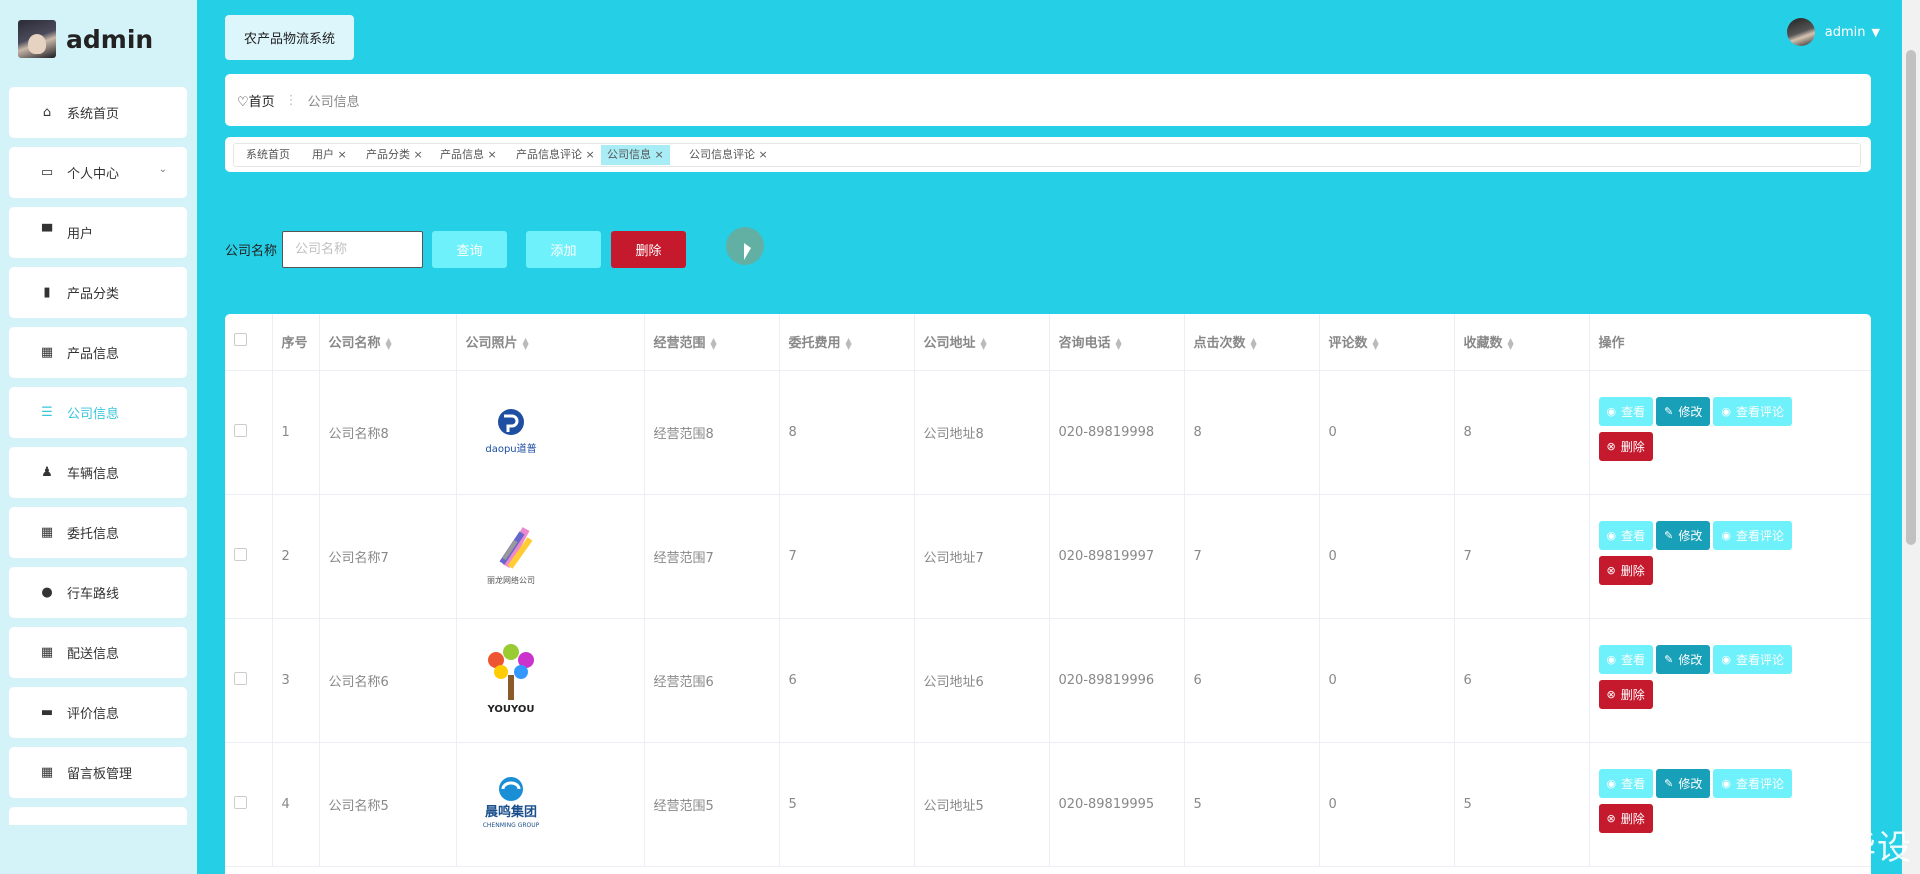  I want to click on column-header: 委托费用 ▲ ▼, so click(847, 342).